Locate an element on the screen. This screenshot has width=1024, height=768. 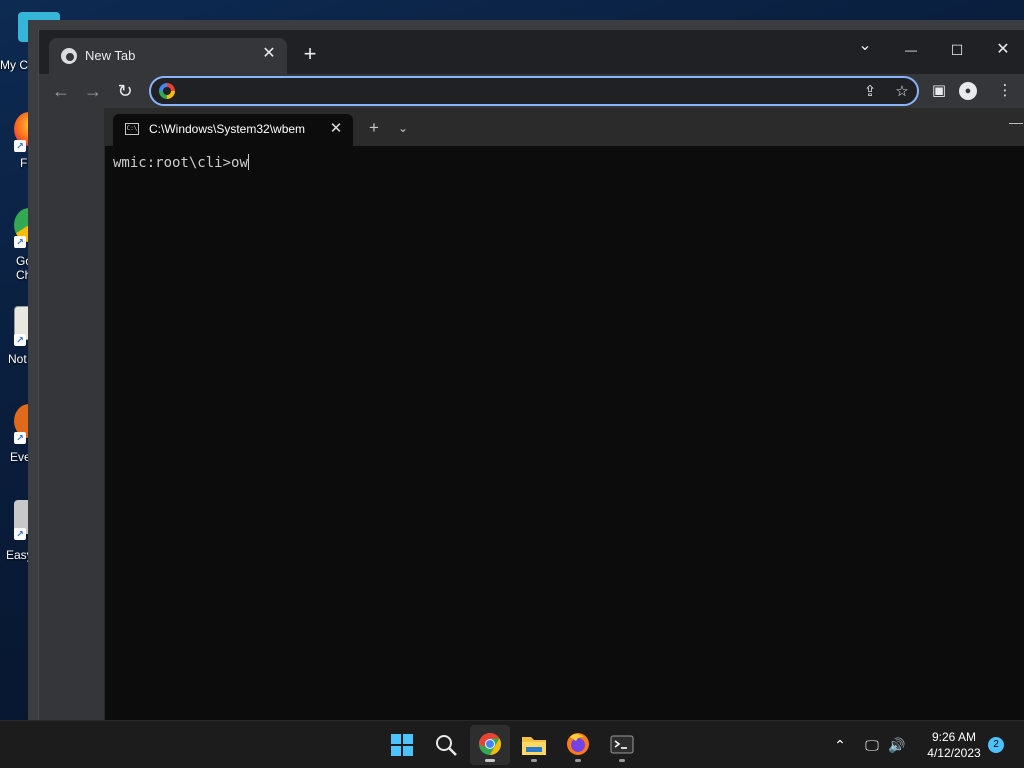
terminal-tabbar: C:\ C:\Windows\System32\wbem ✕ + ⌄ — is located at coordinates (564, 127).